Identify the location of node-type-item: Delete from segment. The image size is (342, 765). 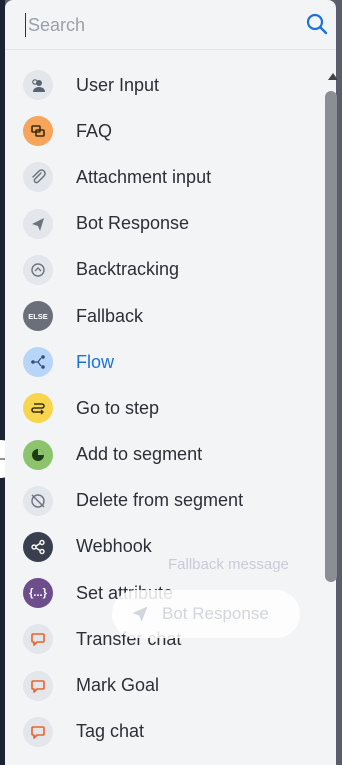
(161, 501).